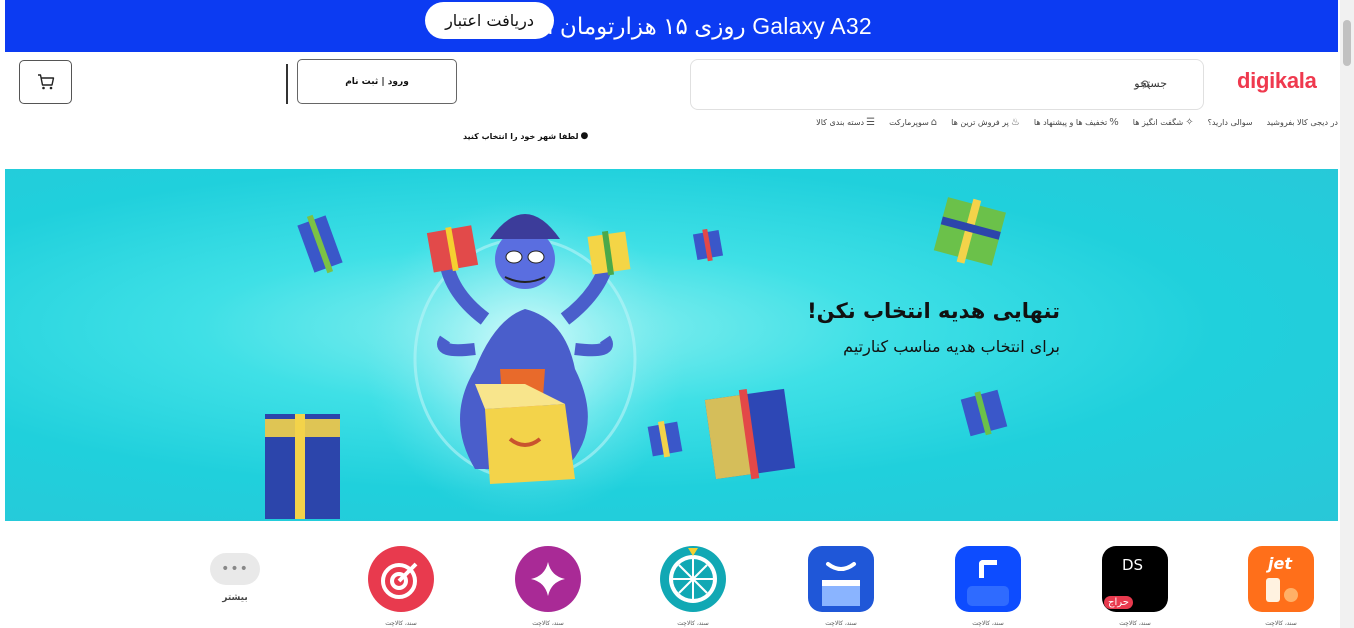 The image size is (1354, 628). Describe the element at coordinates (871, 122) in the screenshot. I see `menu-icon: ☰` at that location.